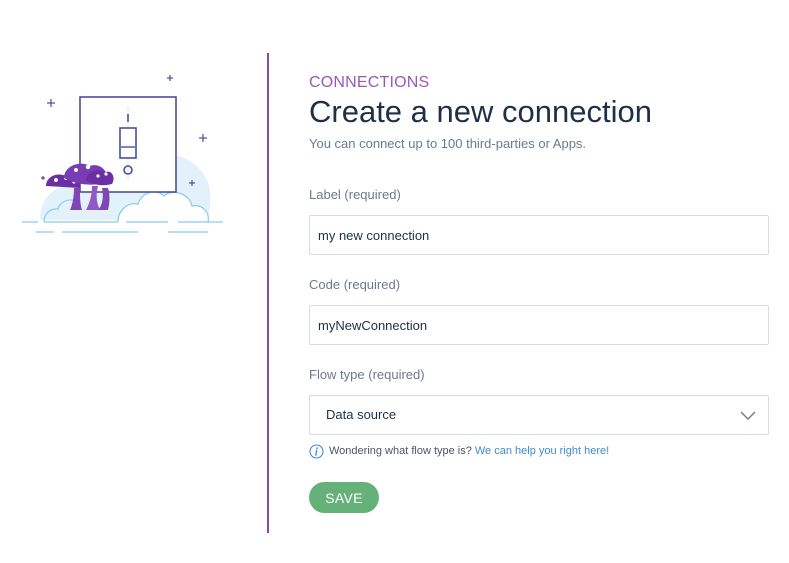 Image resolution: width=789 pixels, height=563 pixels. What do you see at coordinates (400, 451) in the screenshot?
I see `help-text: Wondering what flow type is?` at bounding box center [400, 451].